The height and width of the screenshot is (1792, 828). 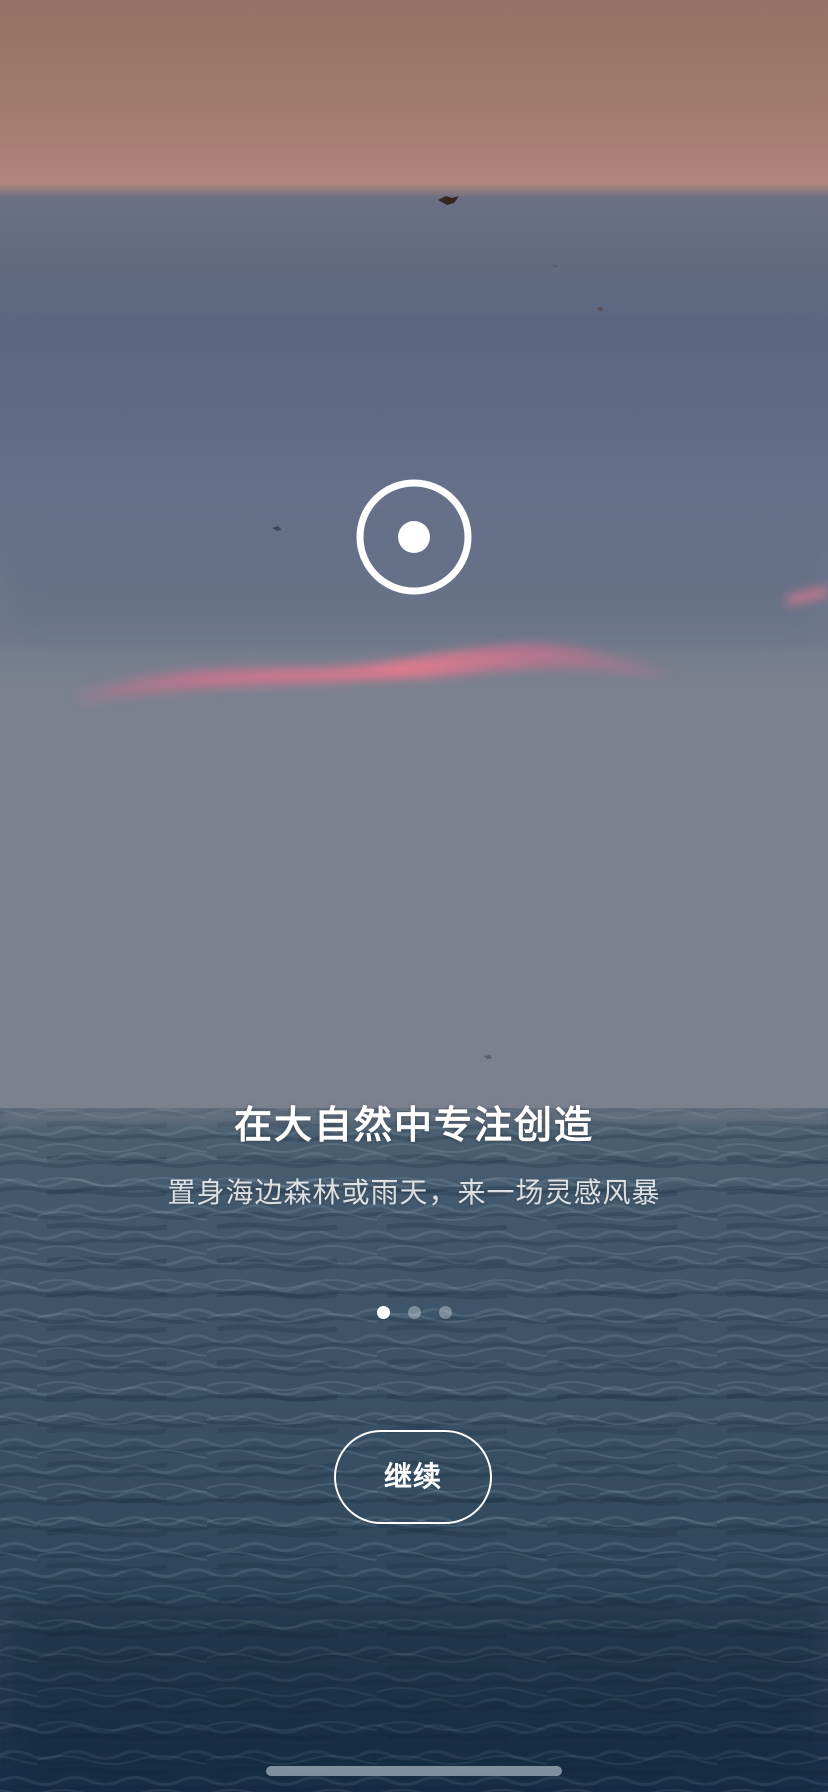 I want to click on onboarding-headline: 在大自然中专注创造, so click(x=413, y=1125).